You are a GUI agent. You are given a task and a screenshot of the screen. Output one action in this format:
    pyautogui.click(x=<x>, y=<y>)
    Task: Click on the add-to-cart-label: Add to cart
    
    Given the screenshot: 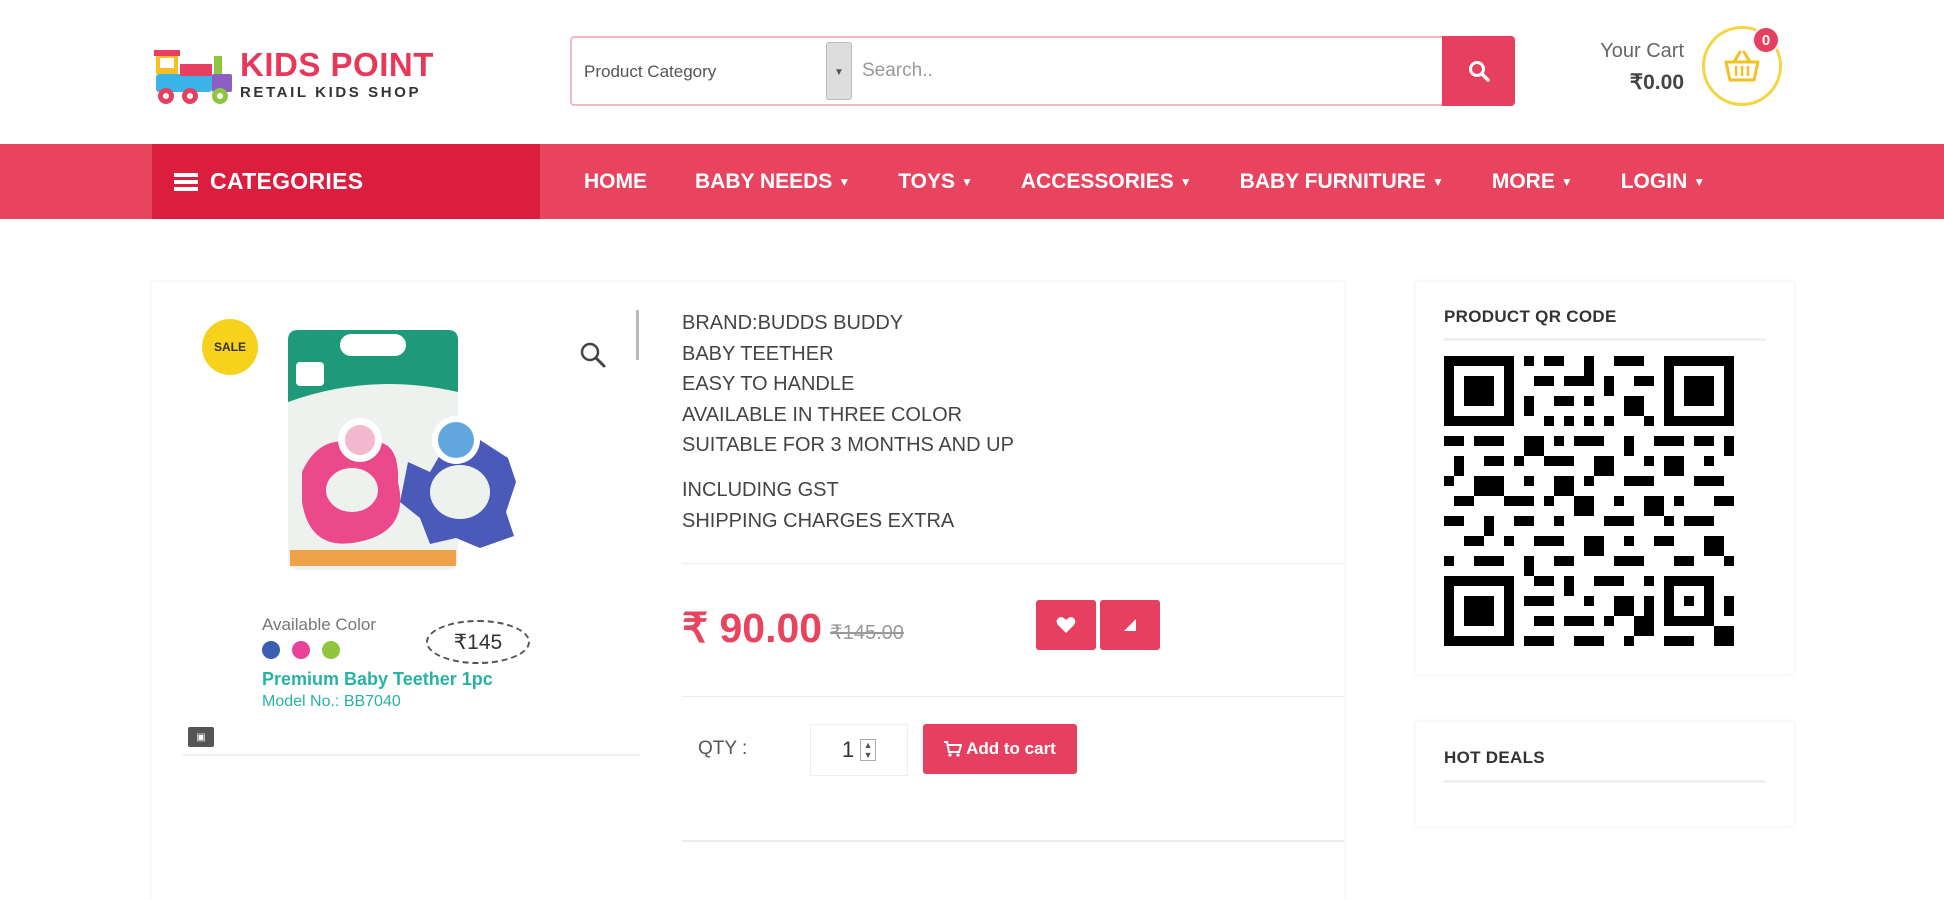 What is the action you would take?
    pyautogui.click(x=1011, y=748)
    